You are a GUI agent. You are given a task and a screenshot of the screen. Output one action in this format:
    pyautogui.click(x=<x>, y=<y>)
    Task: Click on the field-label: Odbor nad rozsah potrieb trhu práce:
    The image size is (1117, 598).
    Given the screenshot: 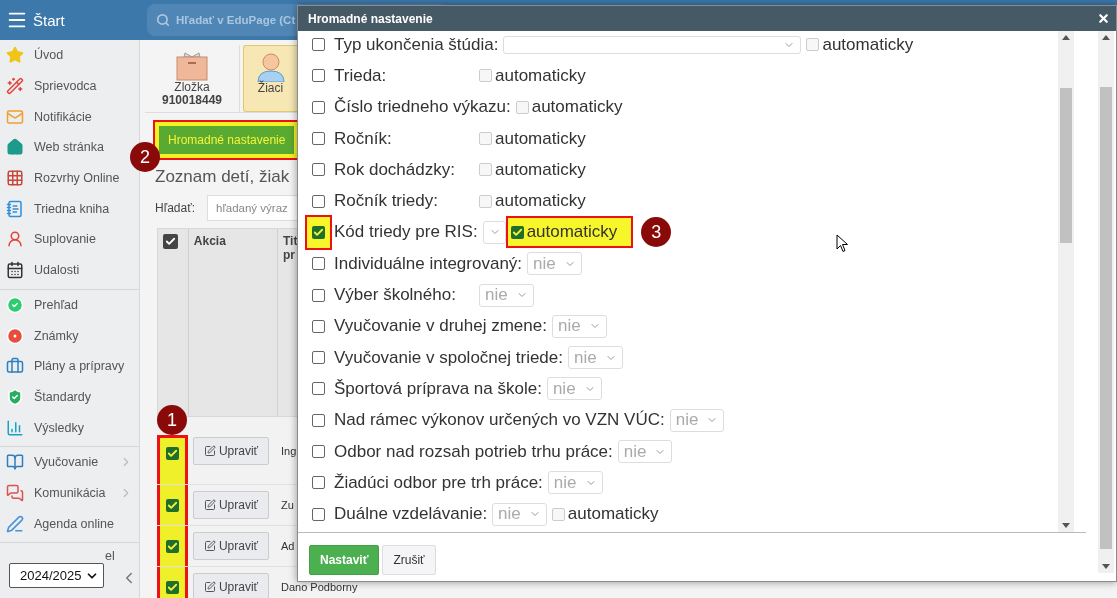 What is the action you would take?
    pyautogui.click(x=473, y=451)
    